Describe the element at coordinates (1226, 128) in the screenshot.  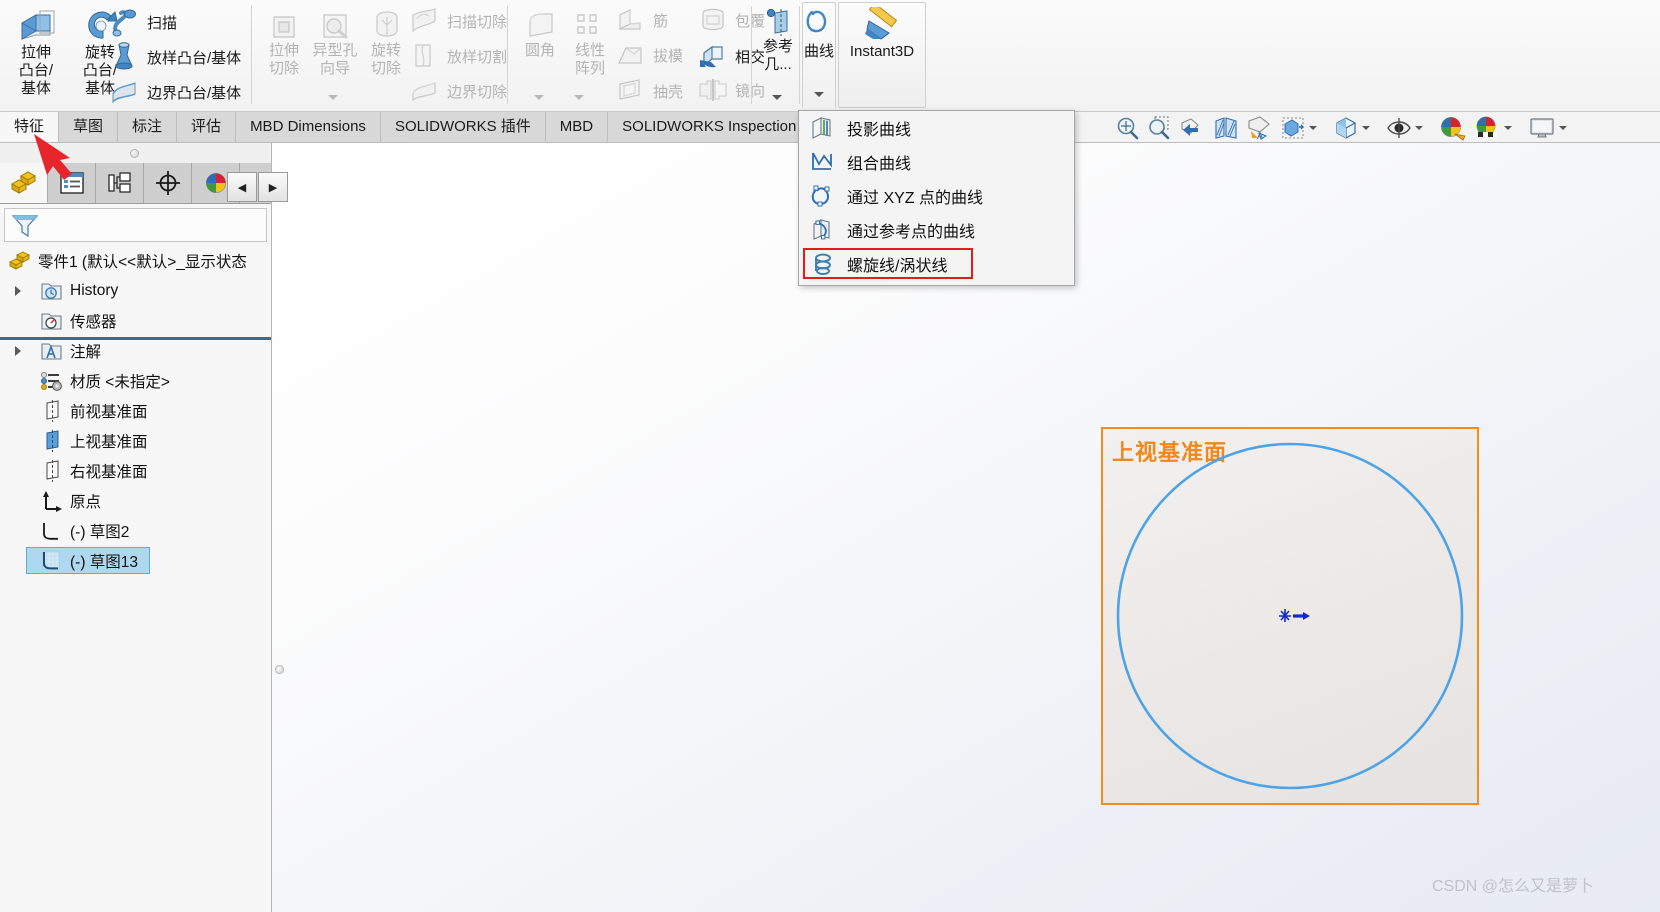
I see `section-view-button` at that location.